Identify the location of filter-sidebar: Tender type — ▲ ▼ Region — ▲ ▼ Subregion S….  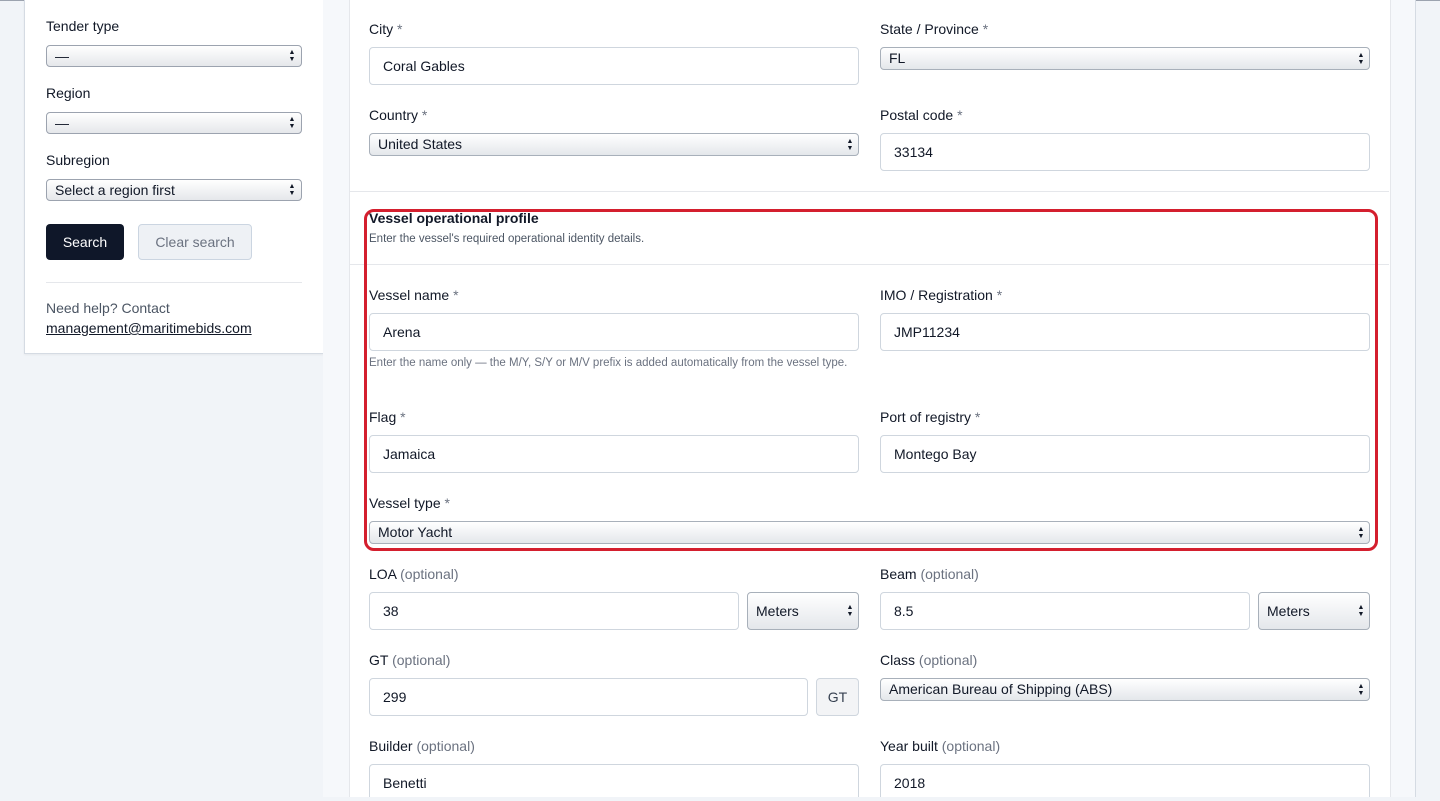
(174, 177).